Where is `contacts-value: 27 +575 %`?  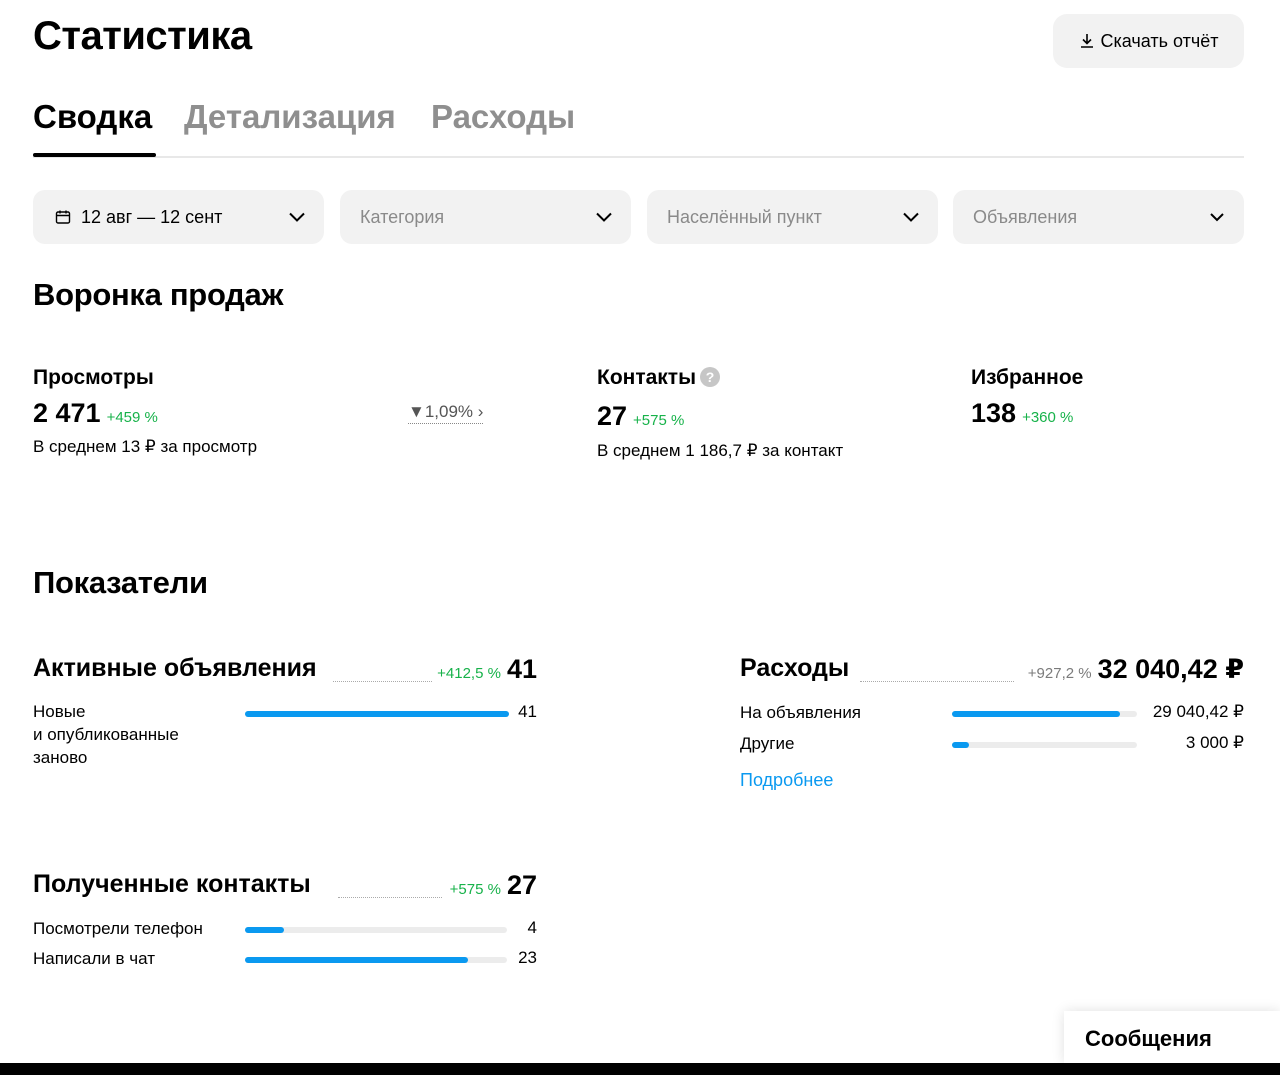
contacts-value: 27 +575 % is located at coordinates (640, 416).